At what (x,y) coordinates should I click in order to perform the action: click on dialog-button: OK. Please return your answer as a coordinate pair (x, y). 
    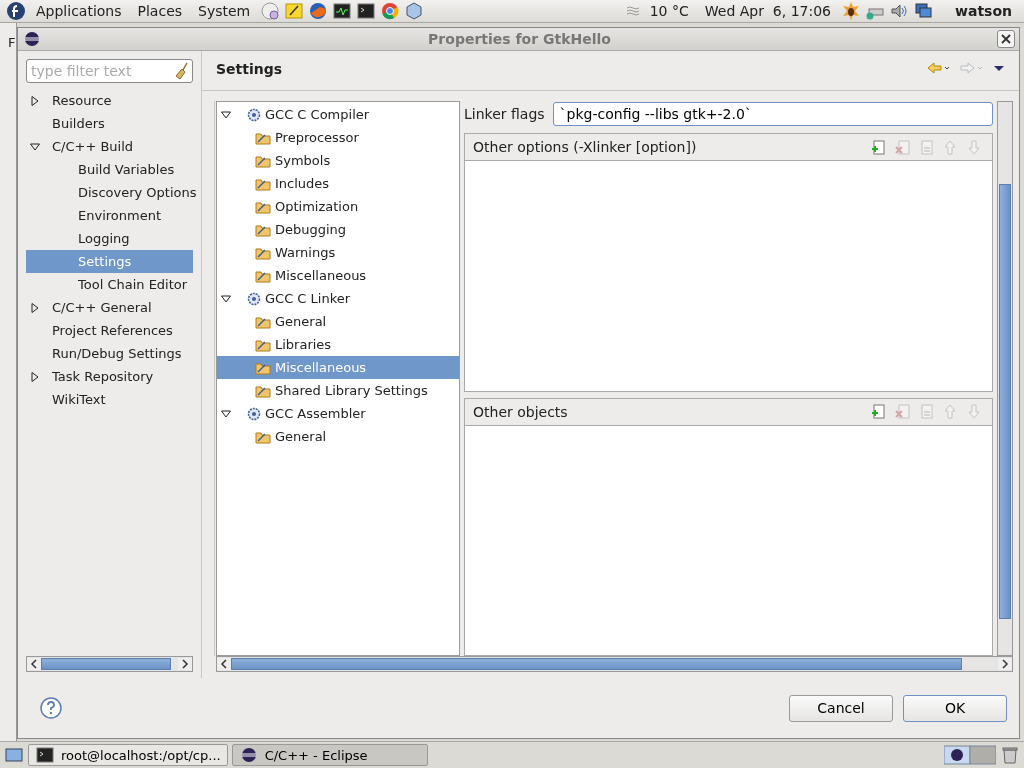
    Looking at the image, I should click on (955, 708).